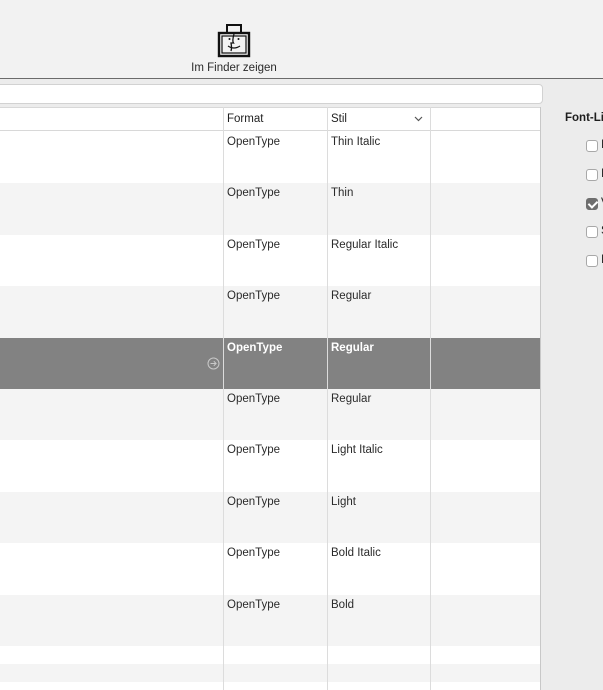 The image size is (603, 690). Describe the element at coordinates (270, 568) in the screenshot. I see `table-row: OpenType Bold Italic` at that location.